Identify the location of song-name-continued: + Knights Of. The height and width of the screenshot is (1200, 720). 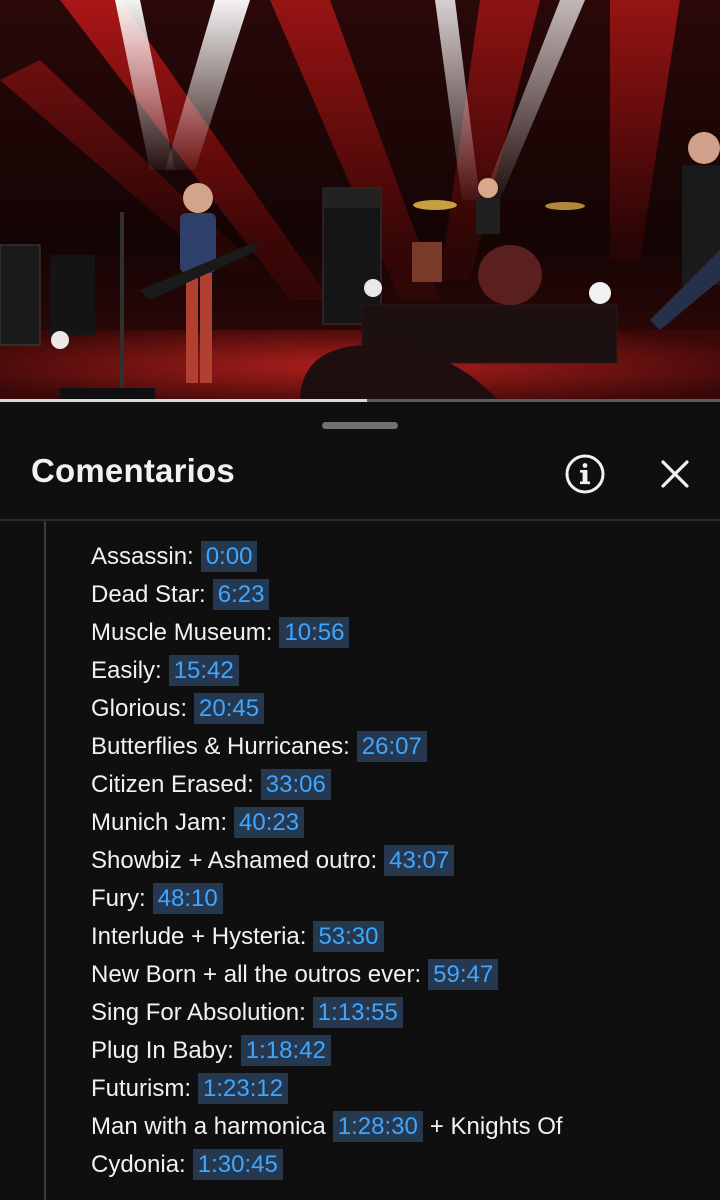
(496, 1126).